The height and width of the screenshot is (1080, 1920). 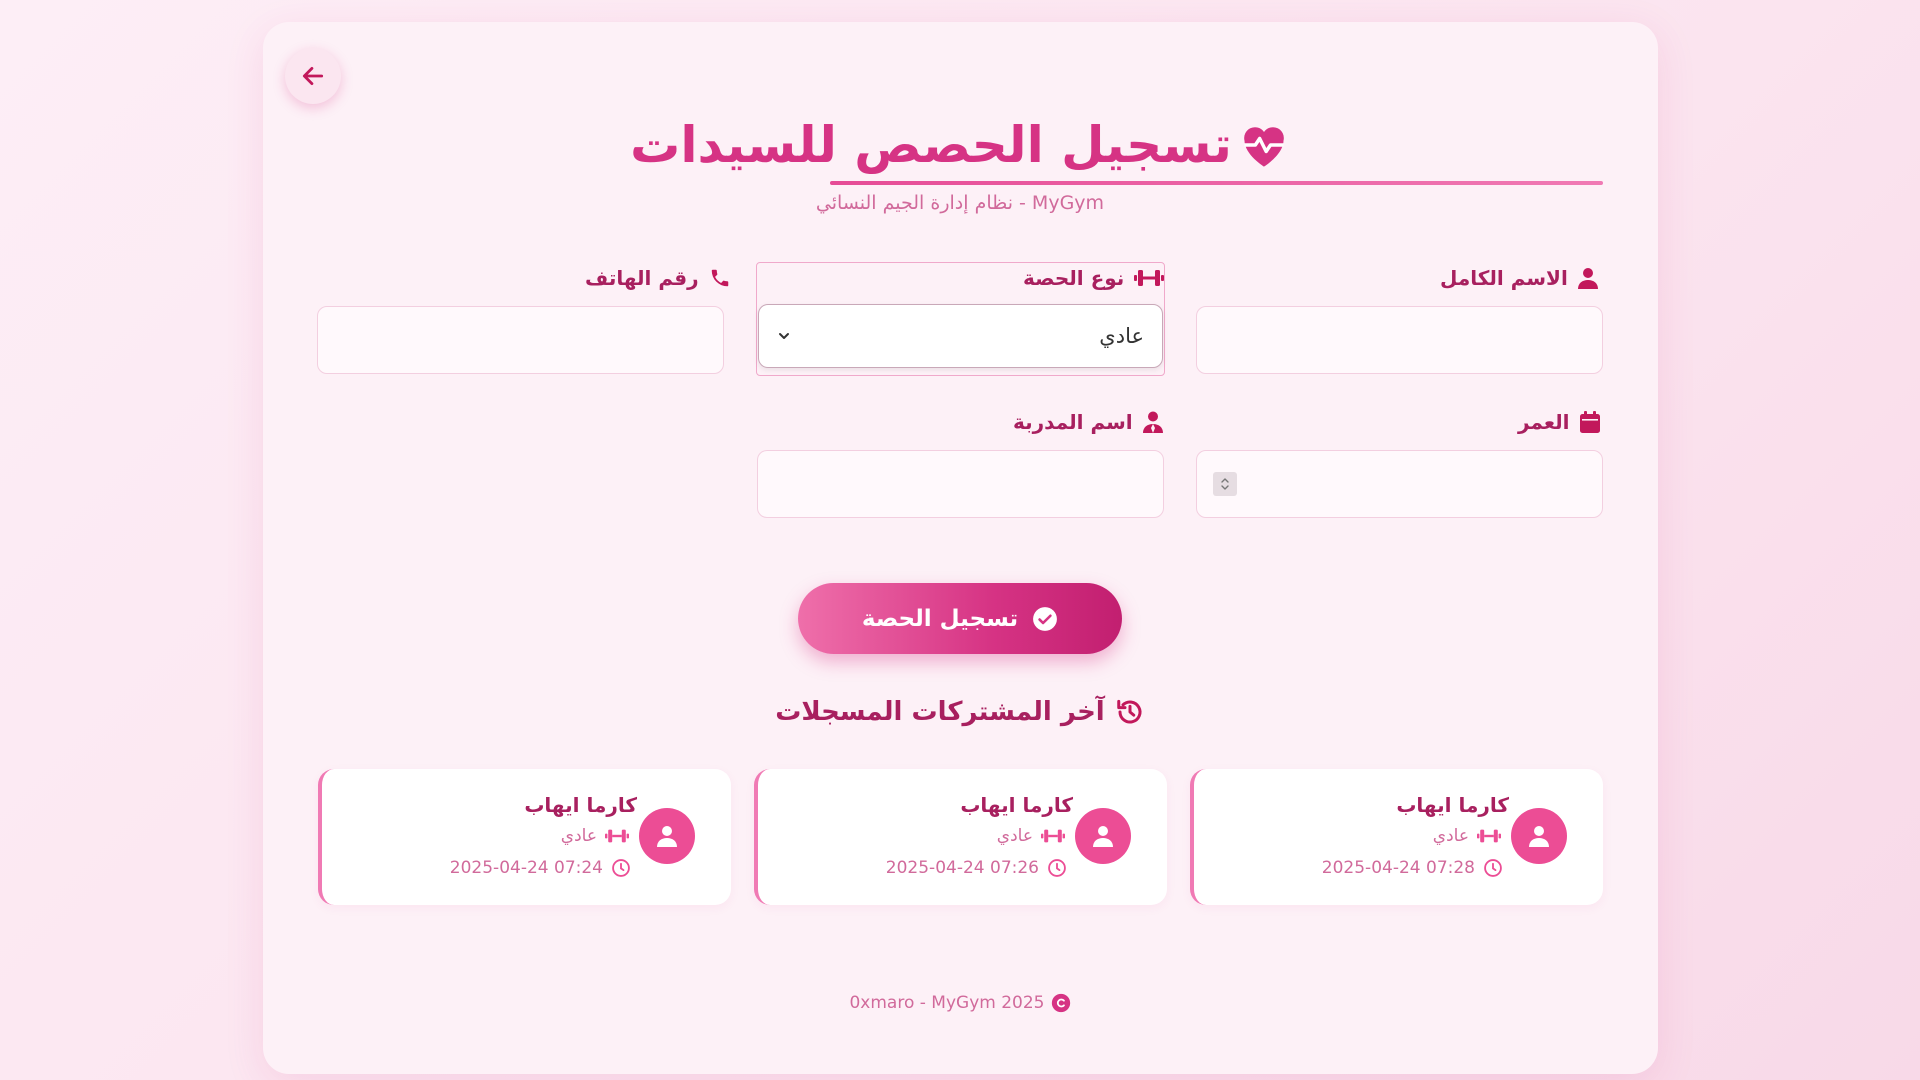 I want to click on footer: 0xmaro - MyGym 2025, so click(x=960, y=1003).